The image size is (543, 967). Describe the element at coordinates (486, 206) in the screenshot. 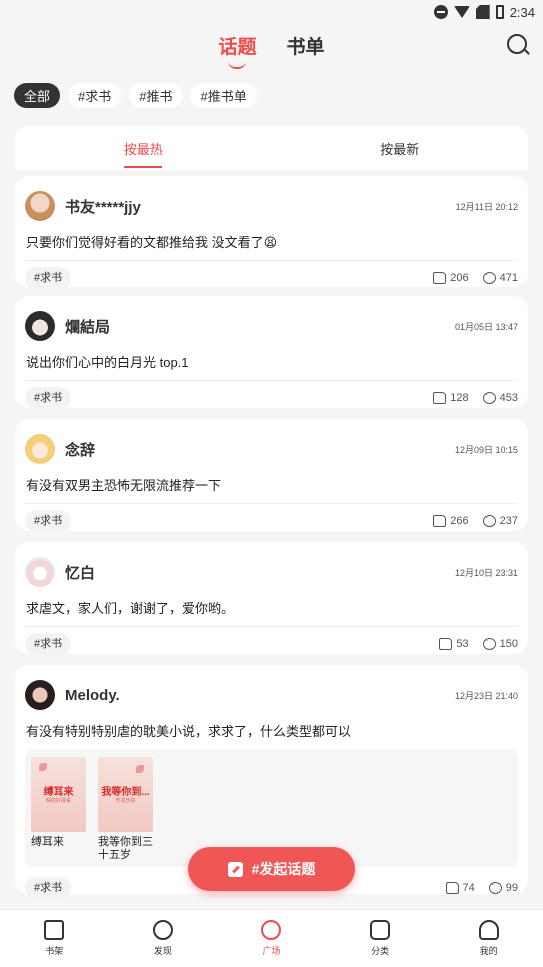

I see `post-date: 12月11日 20:12` at that location.